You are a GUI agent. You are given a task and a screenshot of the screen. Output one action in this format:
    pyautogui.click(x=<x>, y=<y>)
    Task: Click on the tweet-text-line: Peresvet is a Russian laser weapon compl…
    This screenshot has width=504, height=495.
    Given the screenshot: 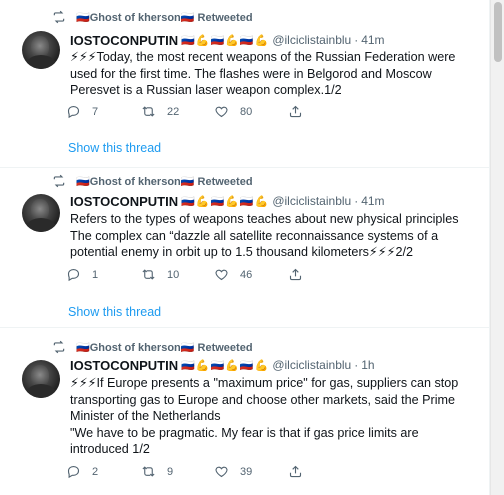 What is the action you would take?
    pyautogui.click(x=206, y=90)
    